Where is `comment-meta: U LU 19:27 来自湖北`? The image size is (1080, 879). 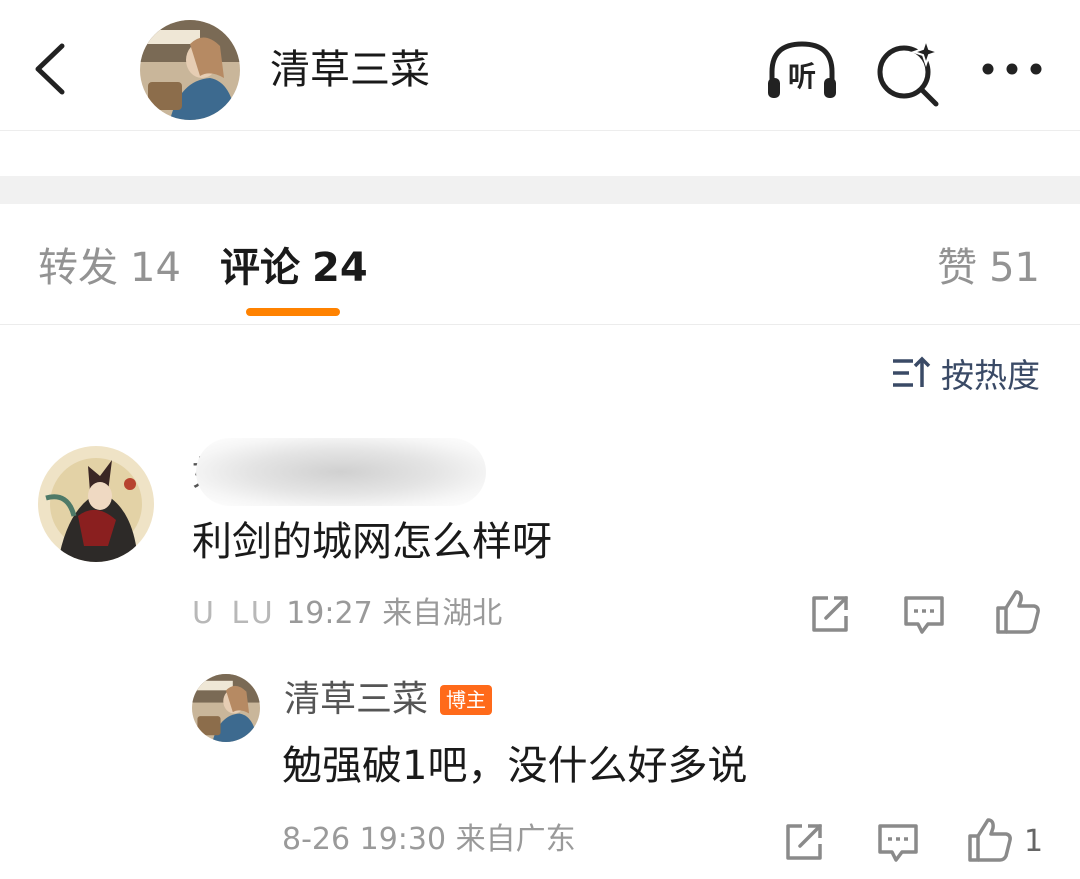 comment-meta: U LU 19:27 来自湖北 is located at coordinates (347, 614).